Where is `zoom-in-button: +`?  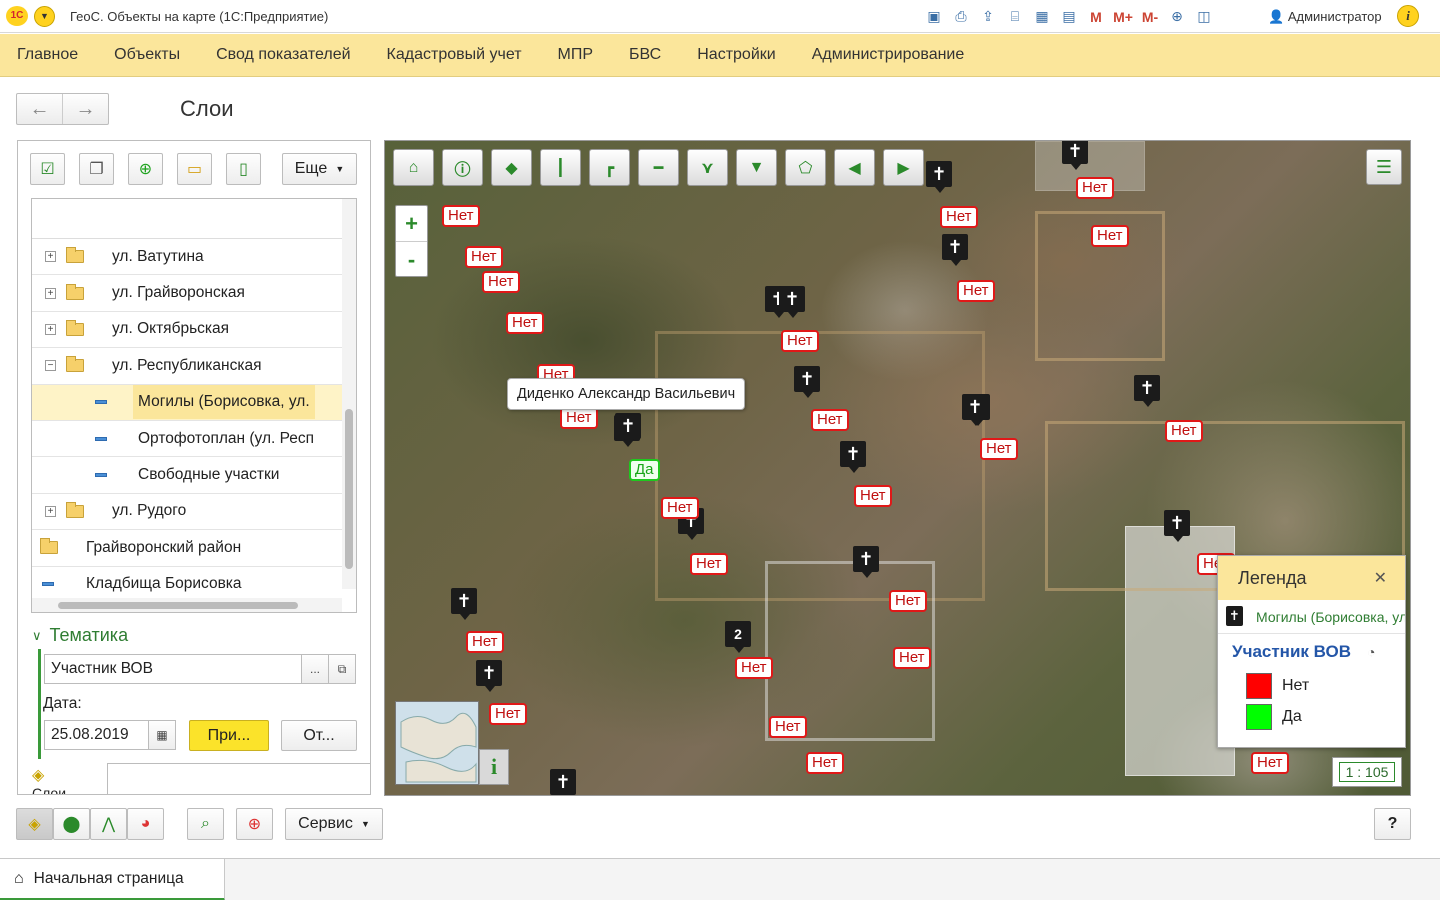 zoom-in-button: + is located at coordinates (411, 224).